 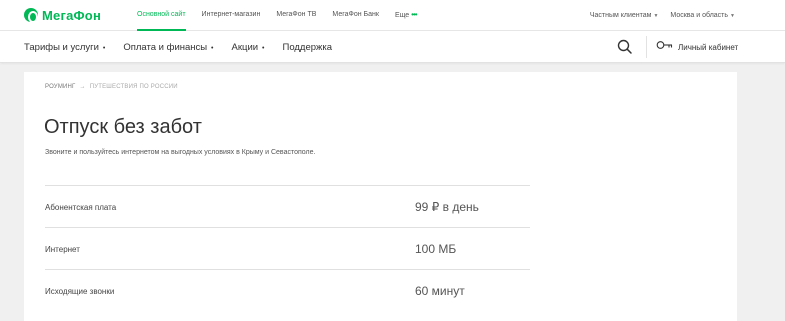 What do you see at coordinates (31, 15) in the screenshot?
I see `megafon-logo-icon` at bounding box center [31, 15].